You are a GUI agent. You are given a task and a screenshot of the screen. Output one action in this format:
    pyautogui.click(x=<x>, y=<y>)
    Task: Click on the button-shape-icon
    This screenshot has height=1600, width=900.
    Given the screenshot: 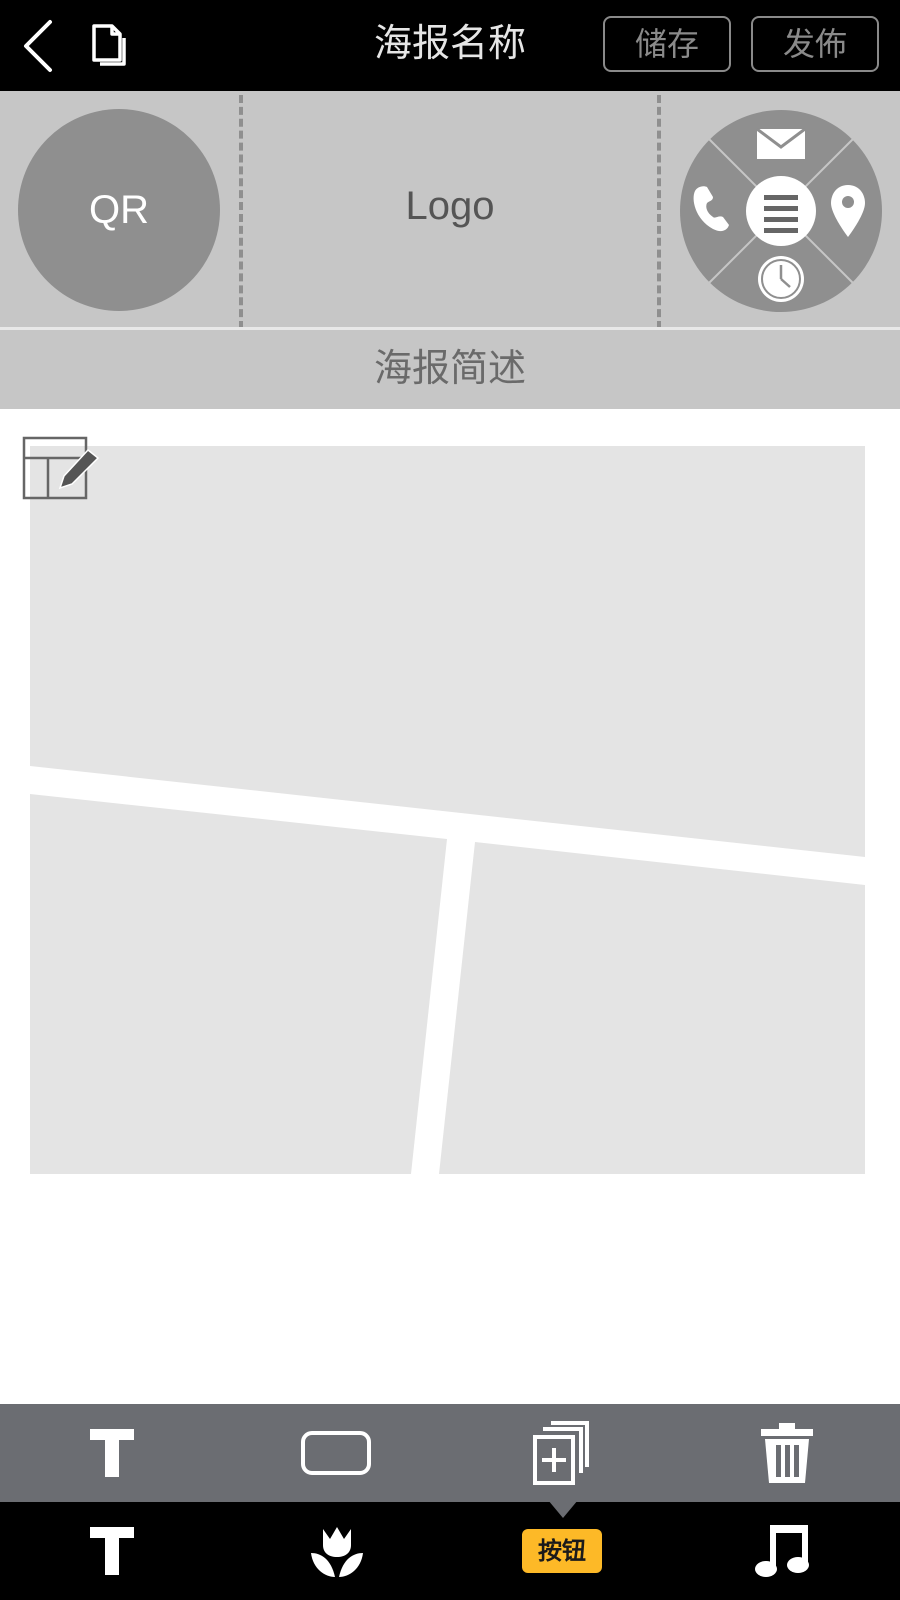 What is the action you would take?
    pyautogui.click(x=336, y=1453)
    